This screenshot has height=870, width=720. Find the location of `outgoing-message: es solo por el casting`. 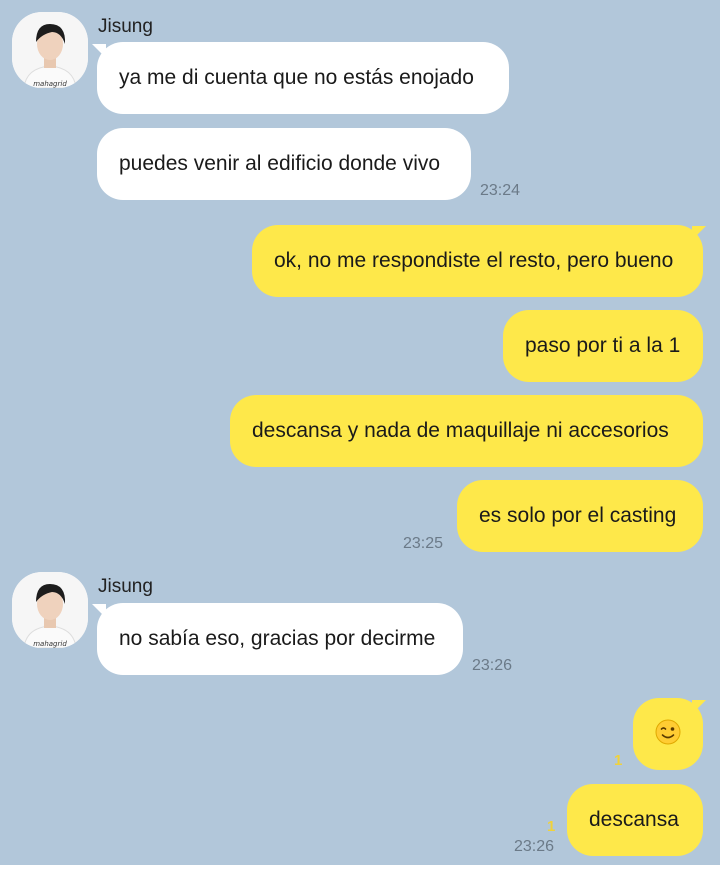

outgoing-message: es solo por el casting is located at coordinates (580, 516).